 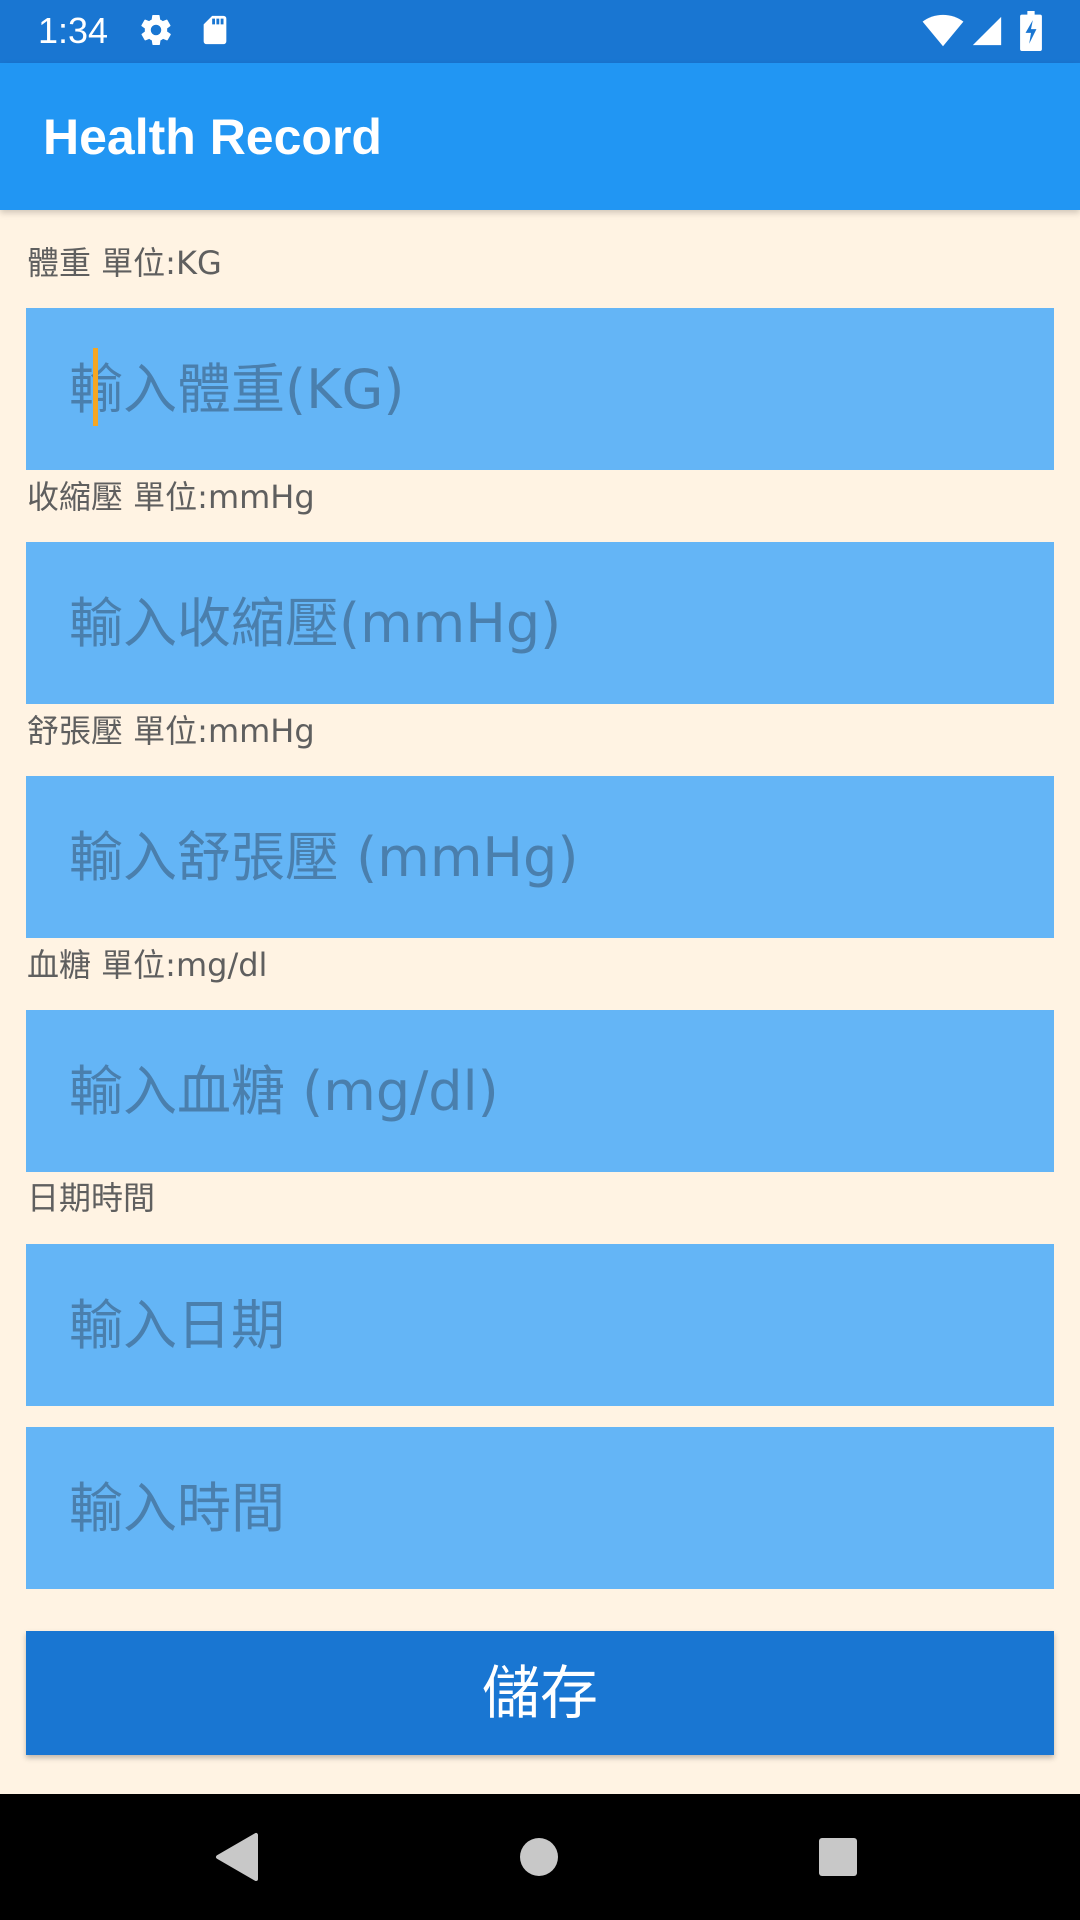 What do you see at coordinates (215, 32) in the screenshot?
I see `sd-card-icon` at bounding box center [215, 32].